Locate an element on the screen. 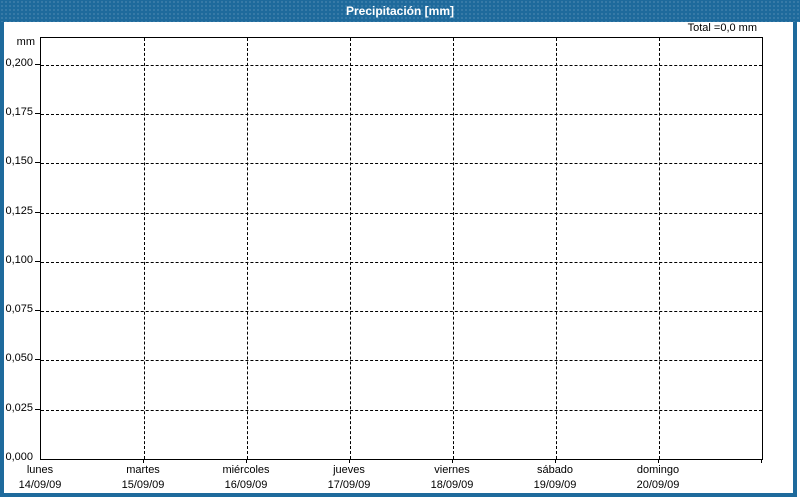 The width and height of the screenshot is (800, 500). x-category-label: miércoles 16/09/09 is located at coordinates (246, 478).